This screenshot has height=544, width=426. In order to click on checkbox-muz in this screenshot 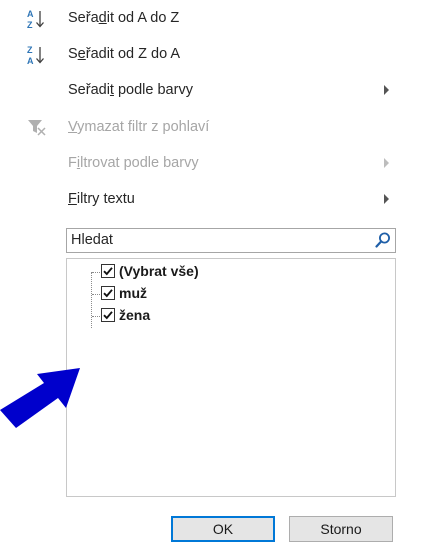, I will do `click(108, 293)`.